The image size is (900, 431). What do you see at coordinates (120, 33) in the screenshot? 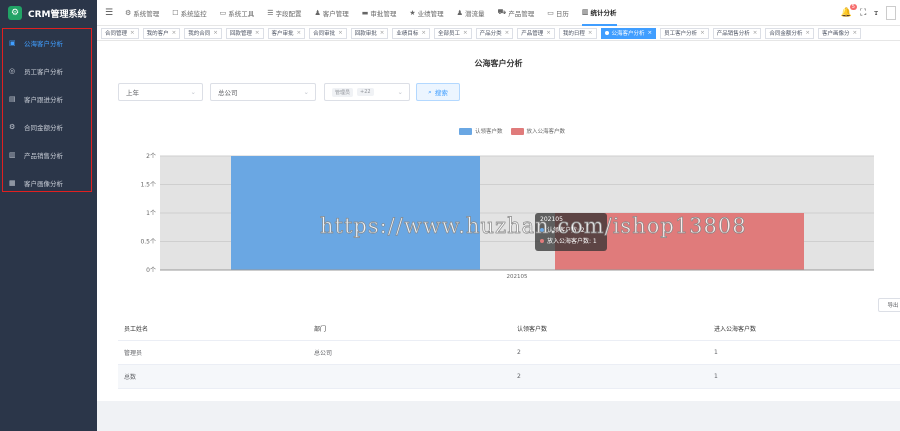
I see `tab-0: 合同管理 ×` at bounding box center [120, 33].